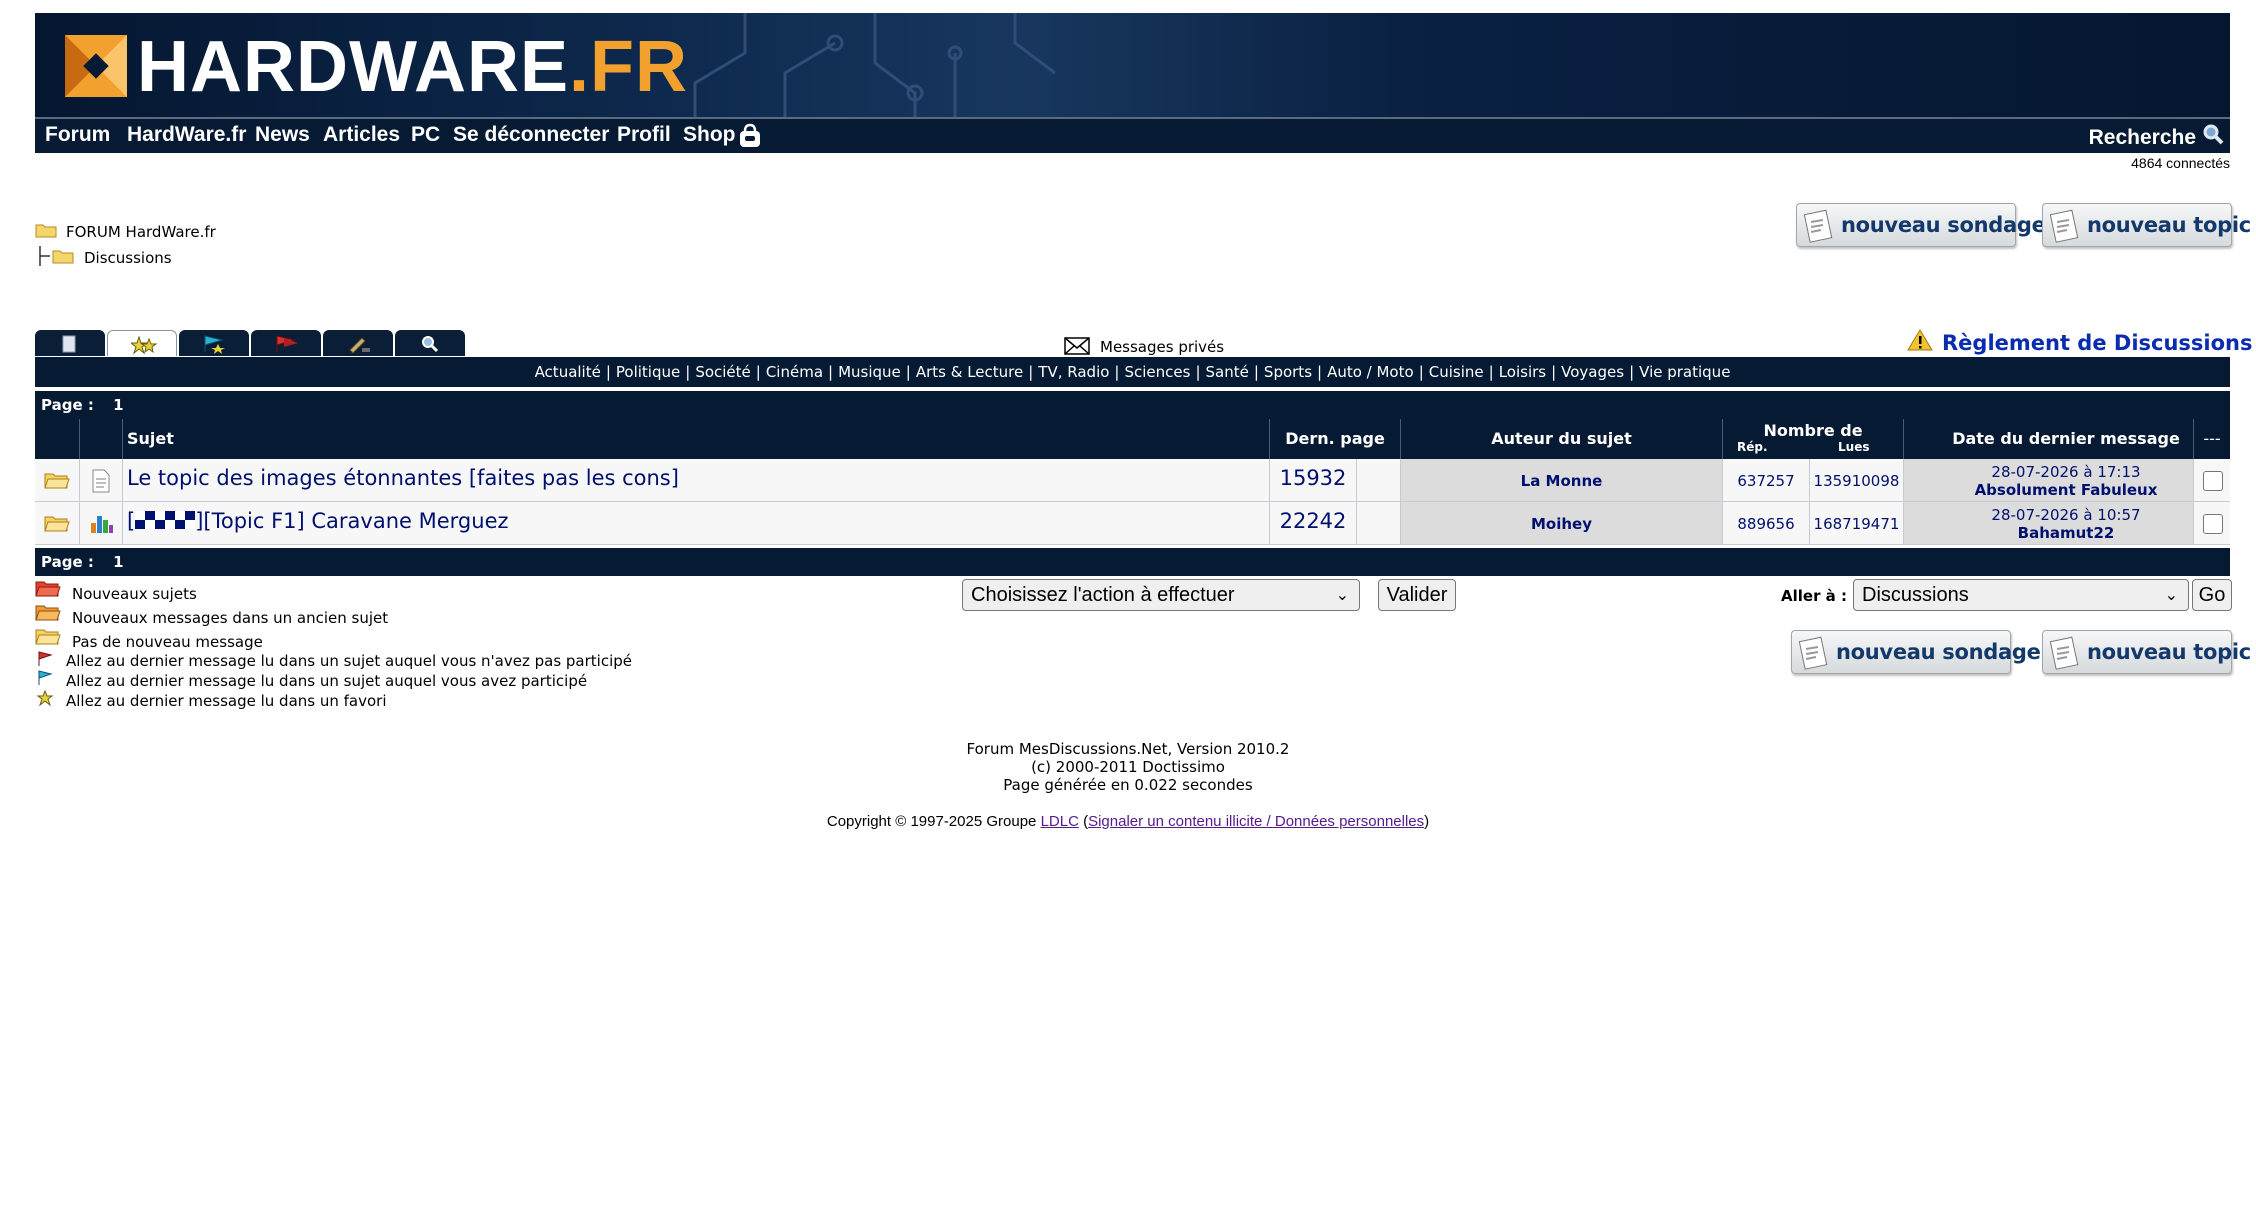 The image size is (2256, 1224). I want to click on red-flag-small-icon, so click(45, 658).